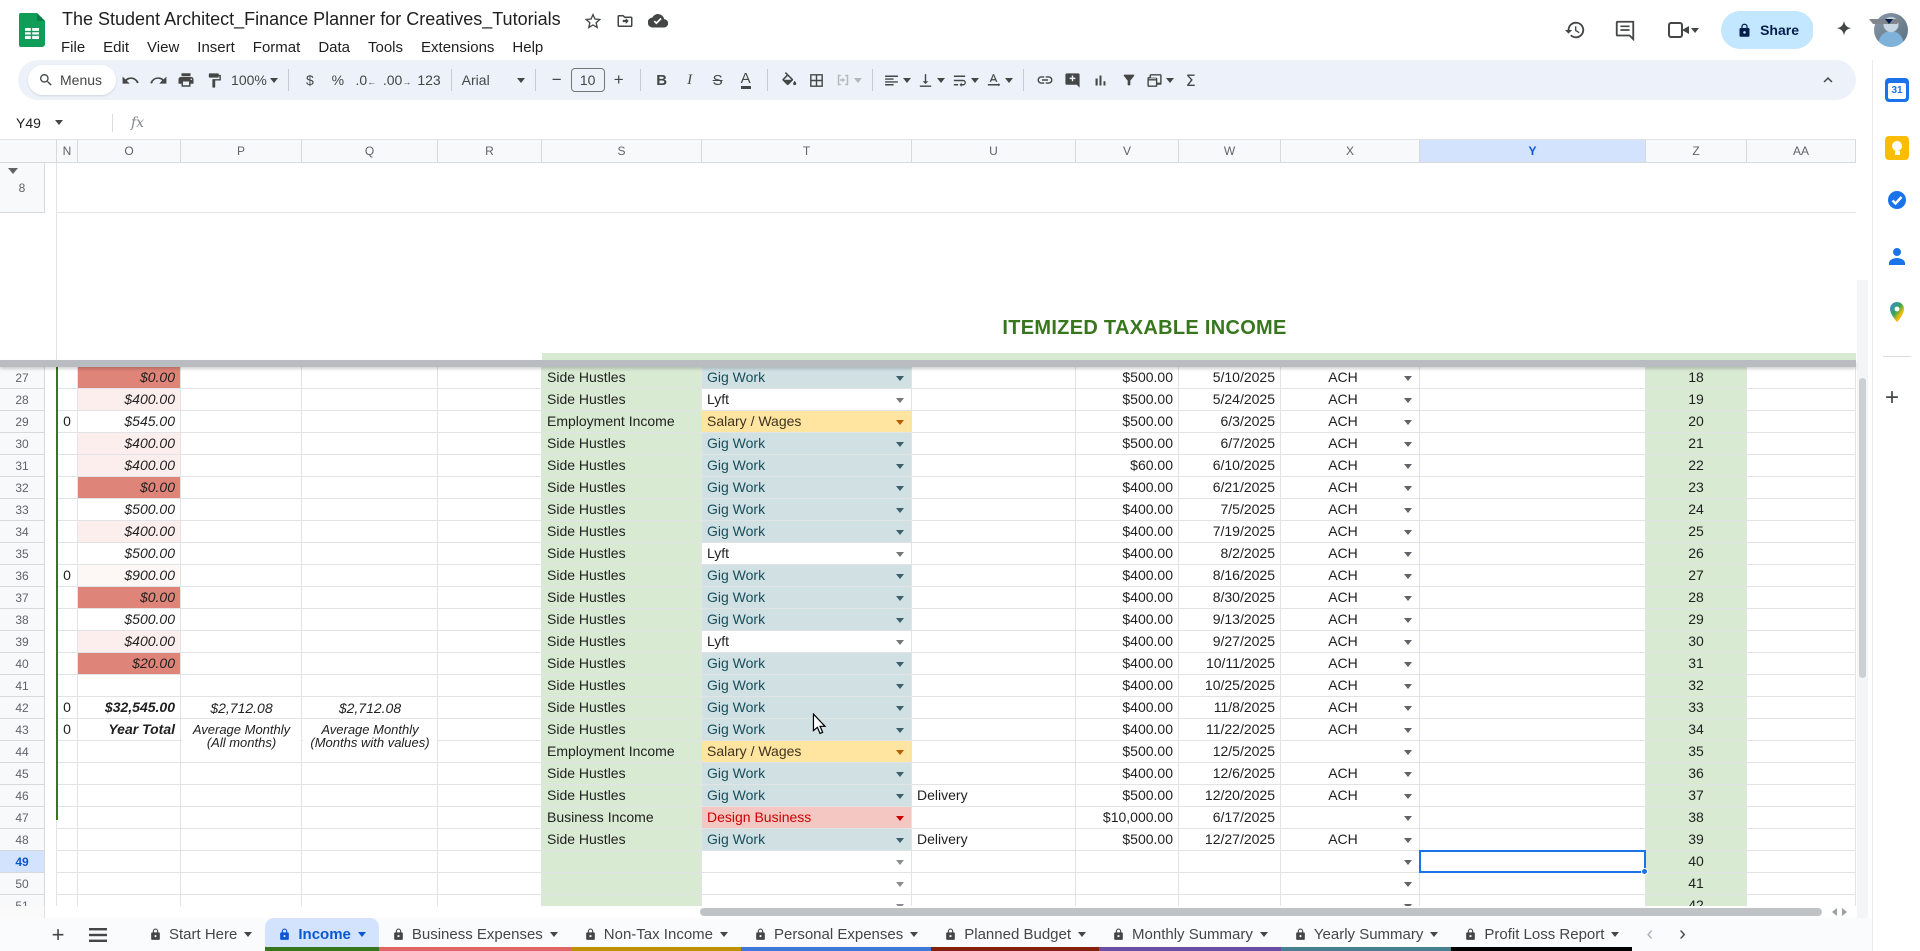 This screenshot has width=1920, height=951. Describe the element at coordinates (994, 378) in the screenshot. I see `cell-U27` at that location.